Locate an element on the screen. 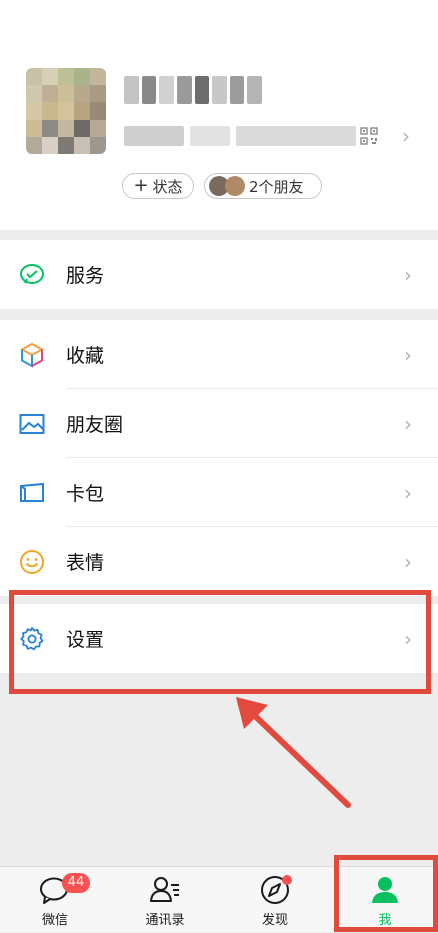 The height and width of the screenshot is (933, 438). menu-item-favorites: 收藏 › is located at coordinates (219, 354).